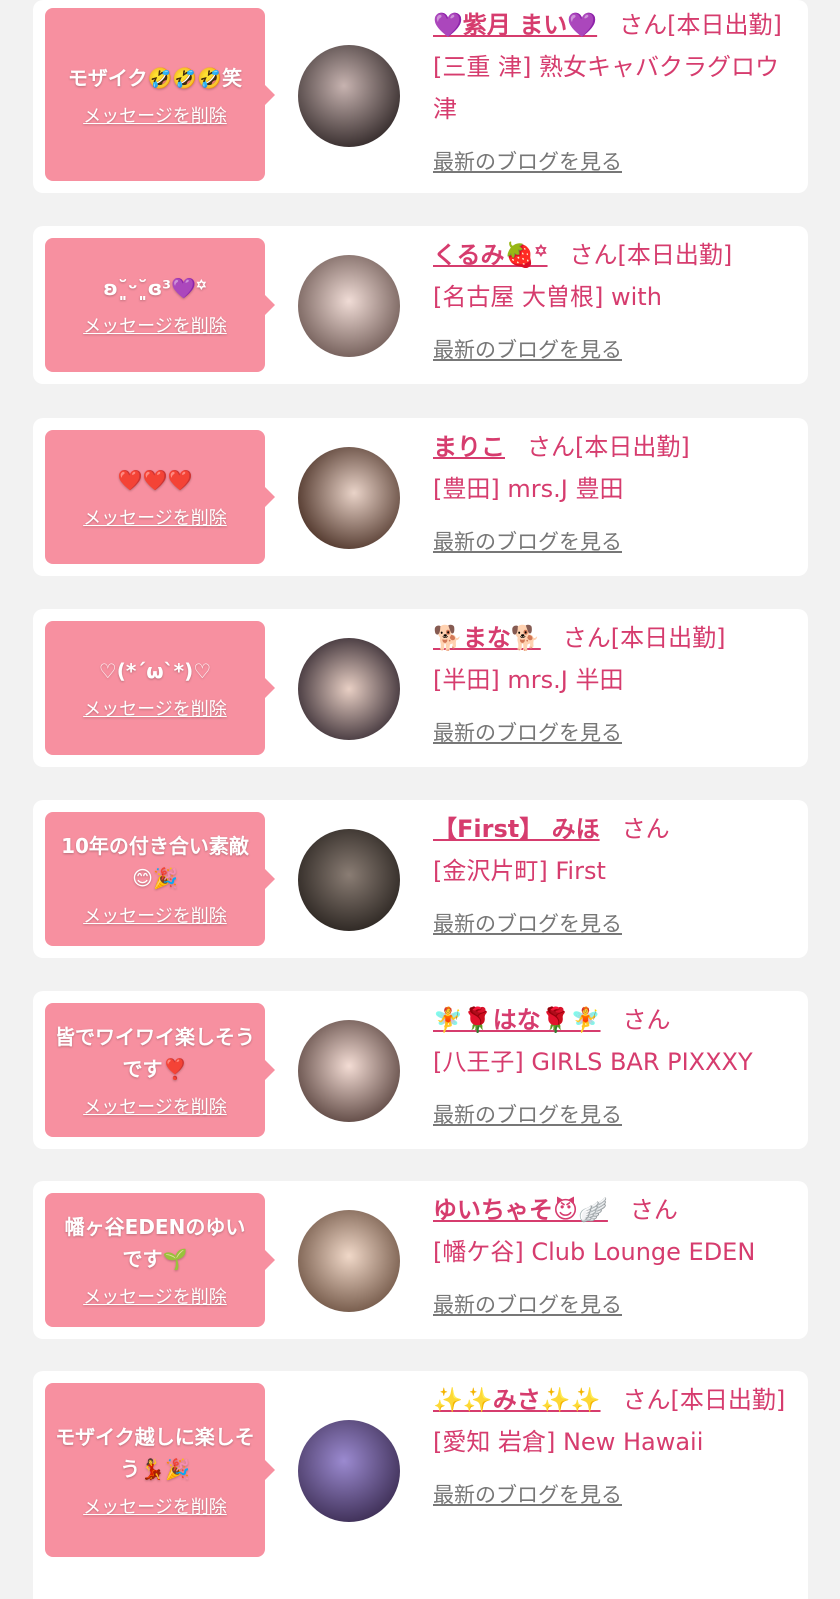 This screenshot has width=840, height=1599. I want to click on cast-info: くるみ🍓꙳ さん[本日出勤] [名古屋 大曽根] with 最新のブログを見る, so click(613, 301).